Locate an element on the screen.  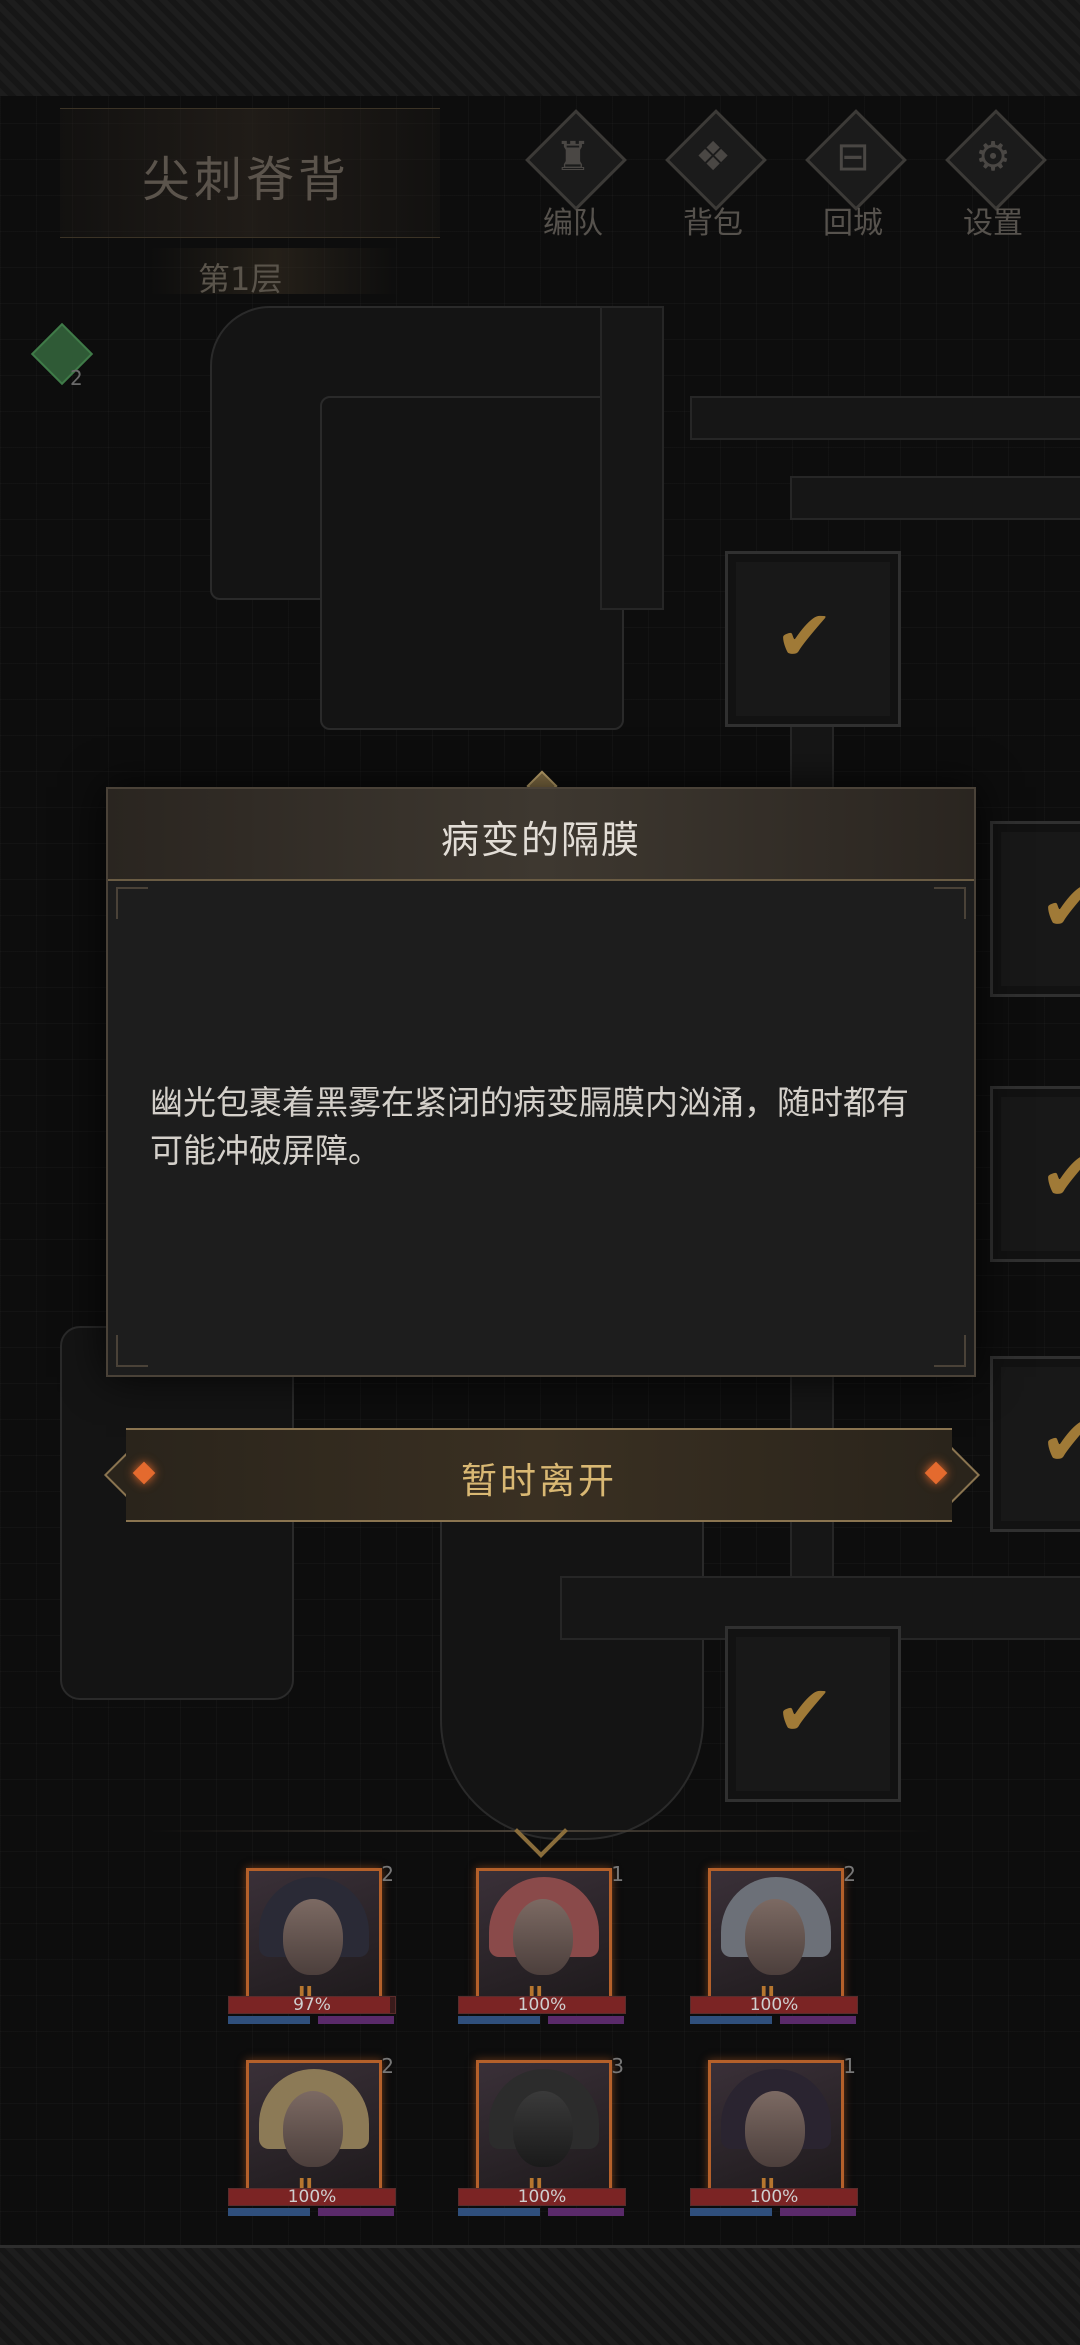
bag-icon: ❖ is located at coordinates (713, 157).